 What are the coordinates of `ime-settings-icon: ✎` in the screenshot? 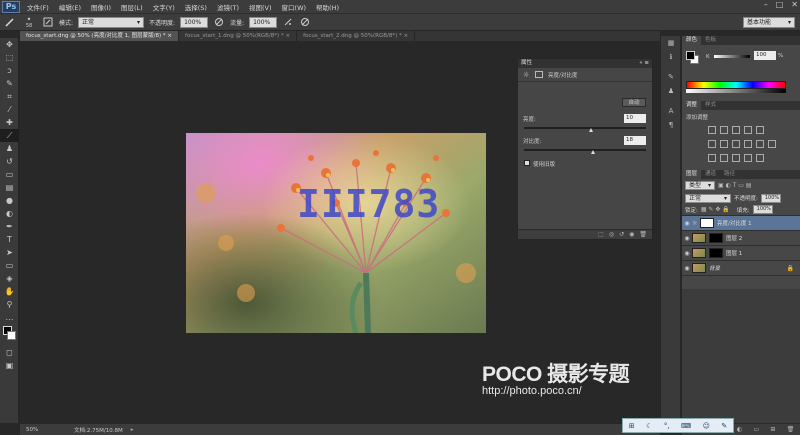 It's located at (724, 426).